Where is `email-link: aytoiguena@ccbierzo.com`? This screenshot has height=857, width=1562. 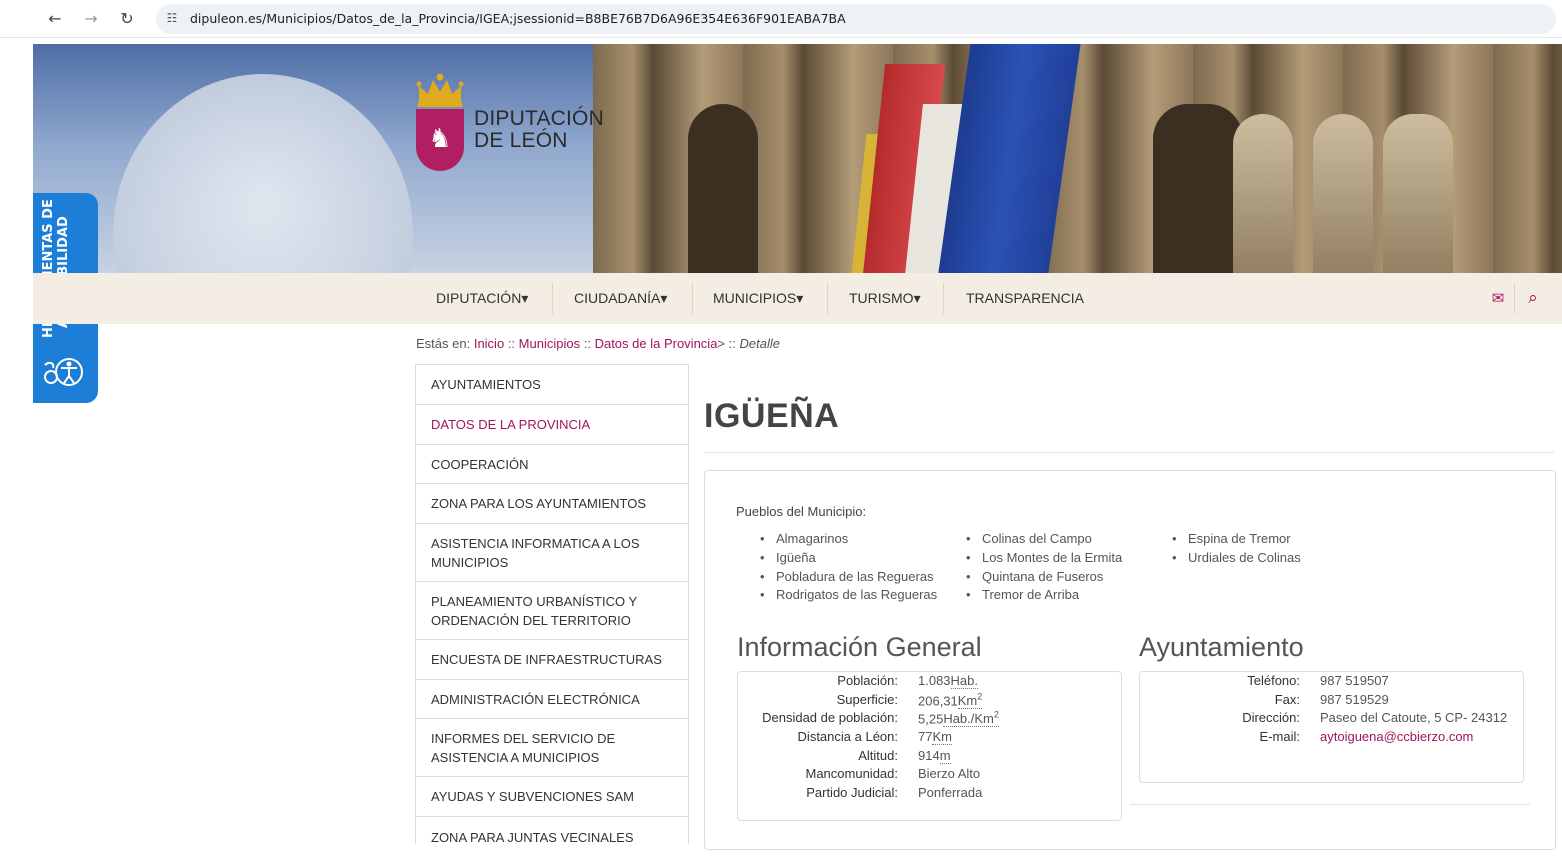 email-link: aytoiguena@ccbierzo.com is located at coordinates (1396, 736).